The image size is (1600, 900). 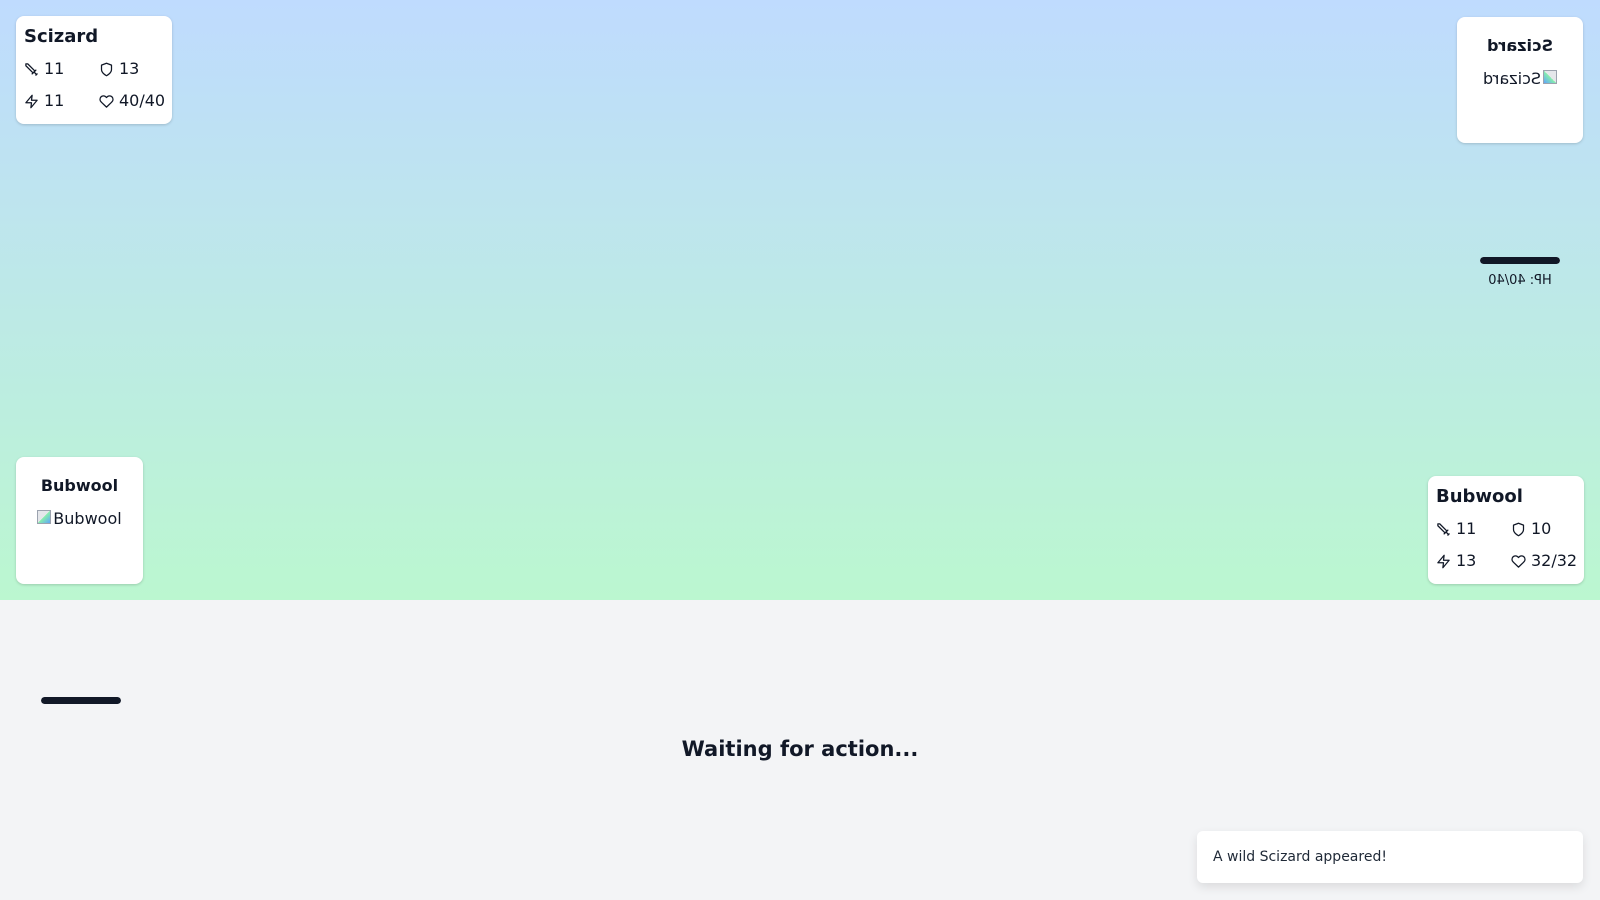 What do you see at coordinates (1512, 78) in the screenshot?
I see `opponent-sprite-alt: Scizard` at bounding box center [1512, 78].